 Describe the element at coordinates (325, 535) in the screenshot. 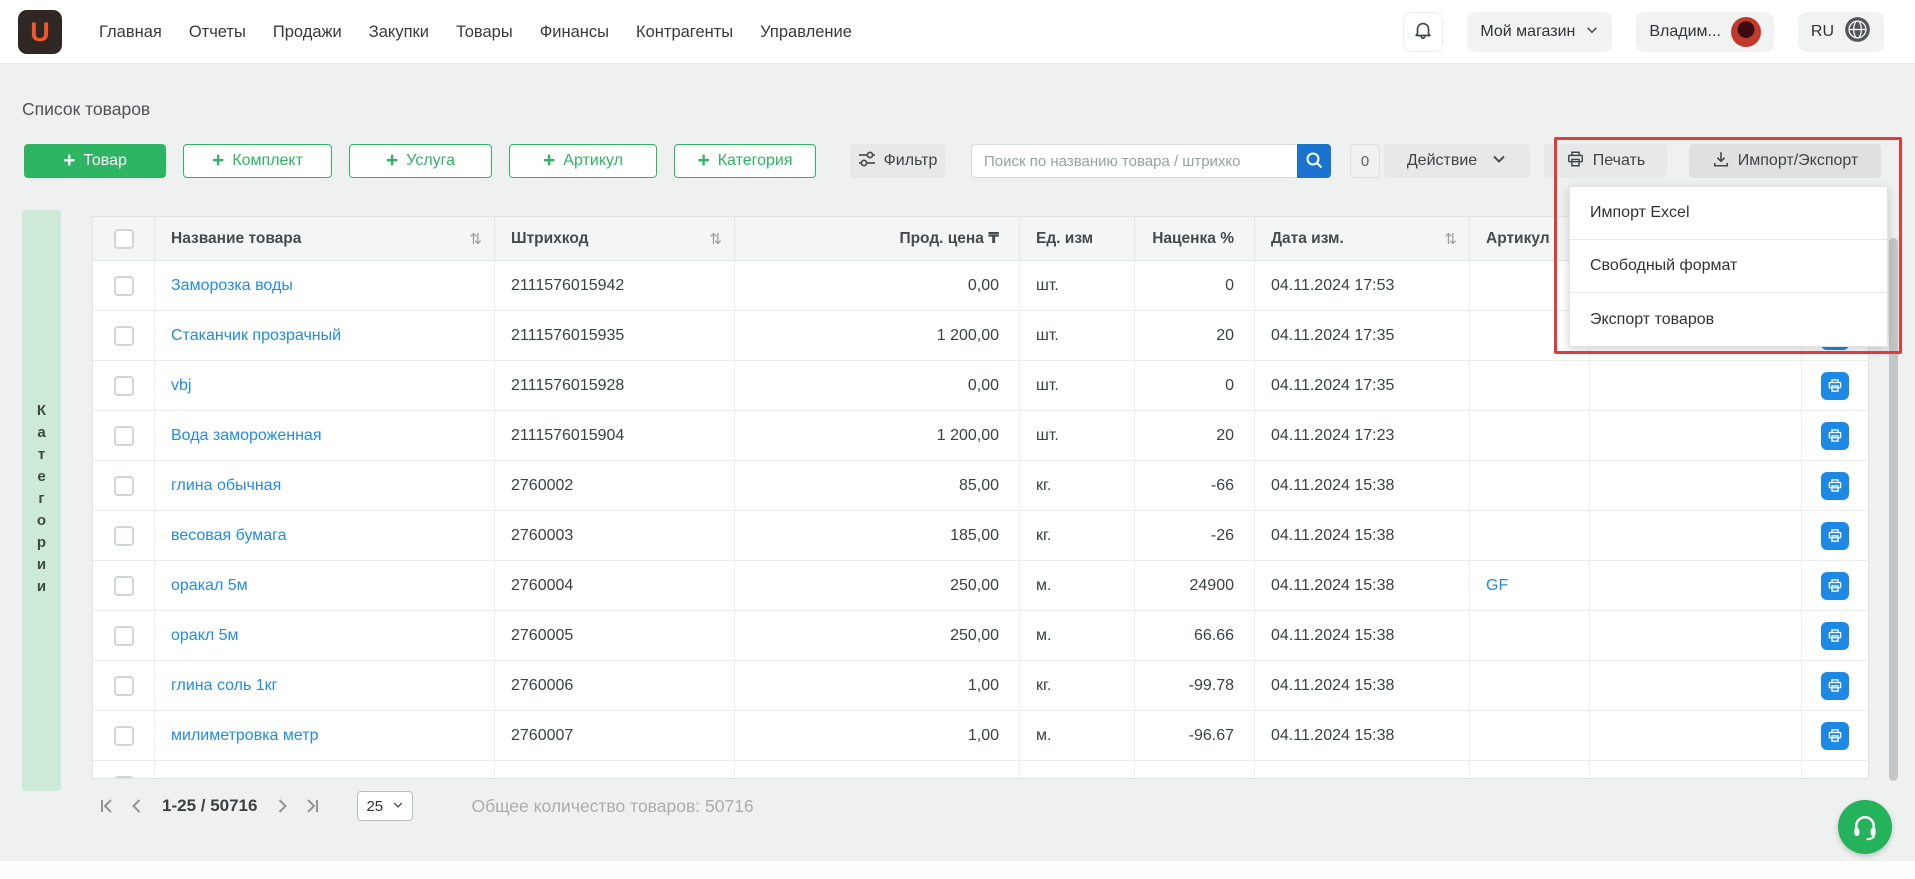

I see `name-cell: весовая бумага` at that location.